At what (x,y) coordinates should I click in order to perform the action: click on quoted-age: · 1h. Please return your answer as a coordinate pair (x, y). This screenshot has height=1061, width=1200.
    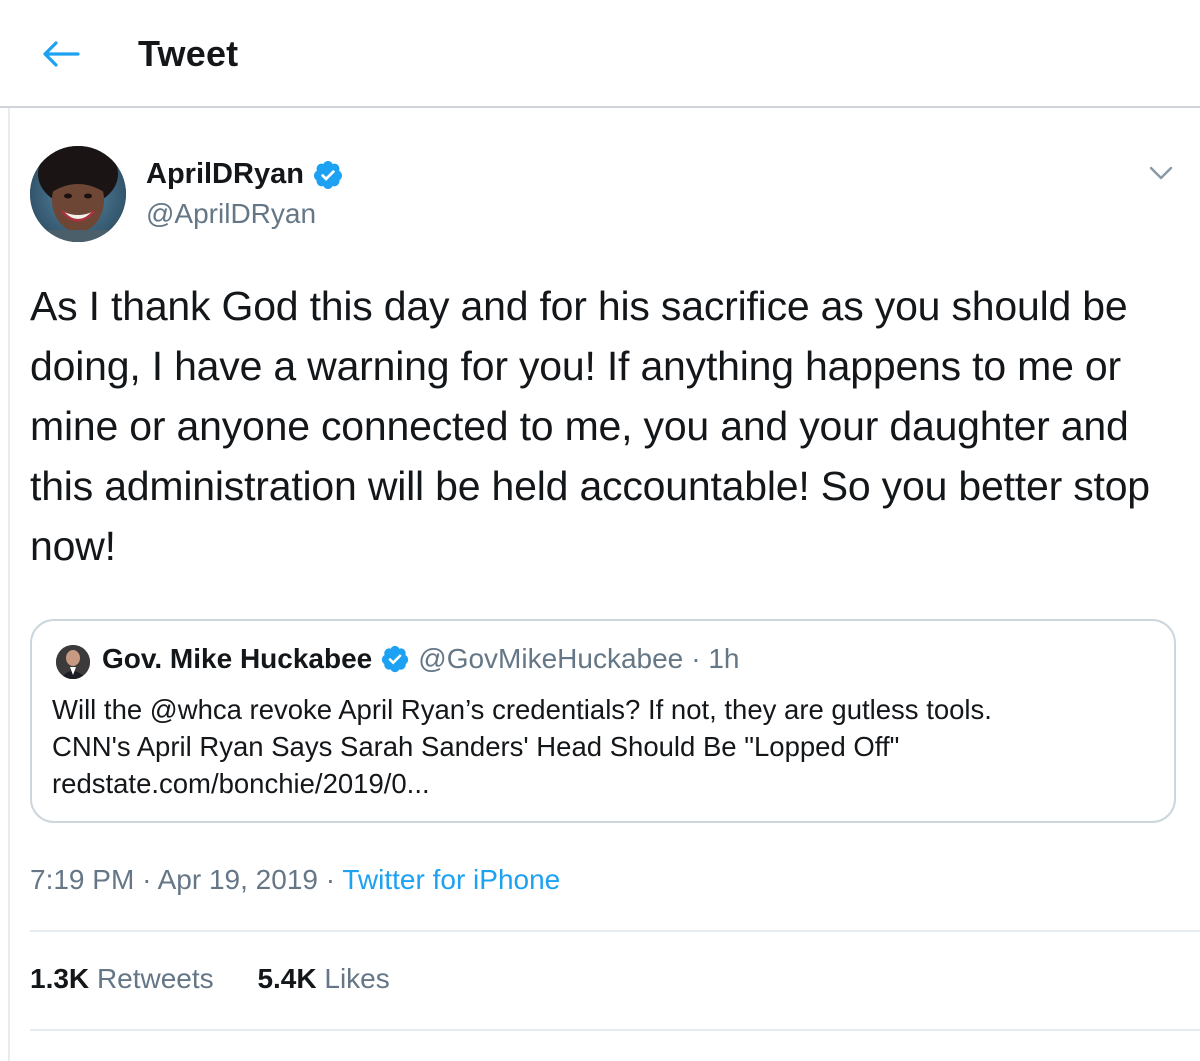
    Looking at the image, I should click on (715, 658).